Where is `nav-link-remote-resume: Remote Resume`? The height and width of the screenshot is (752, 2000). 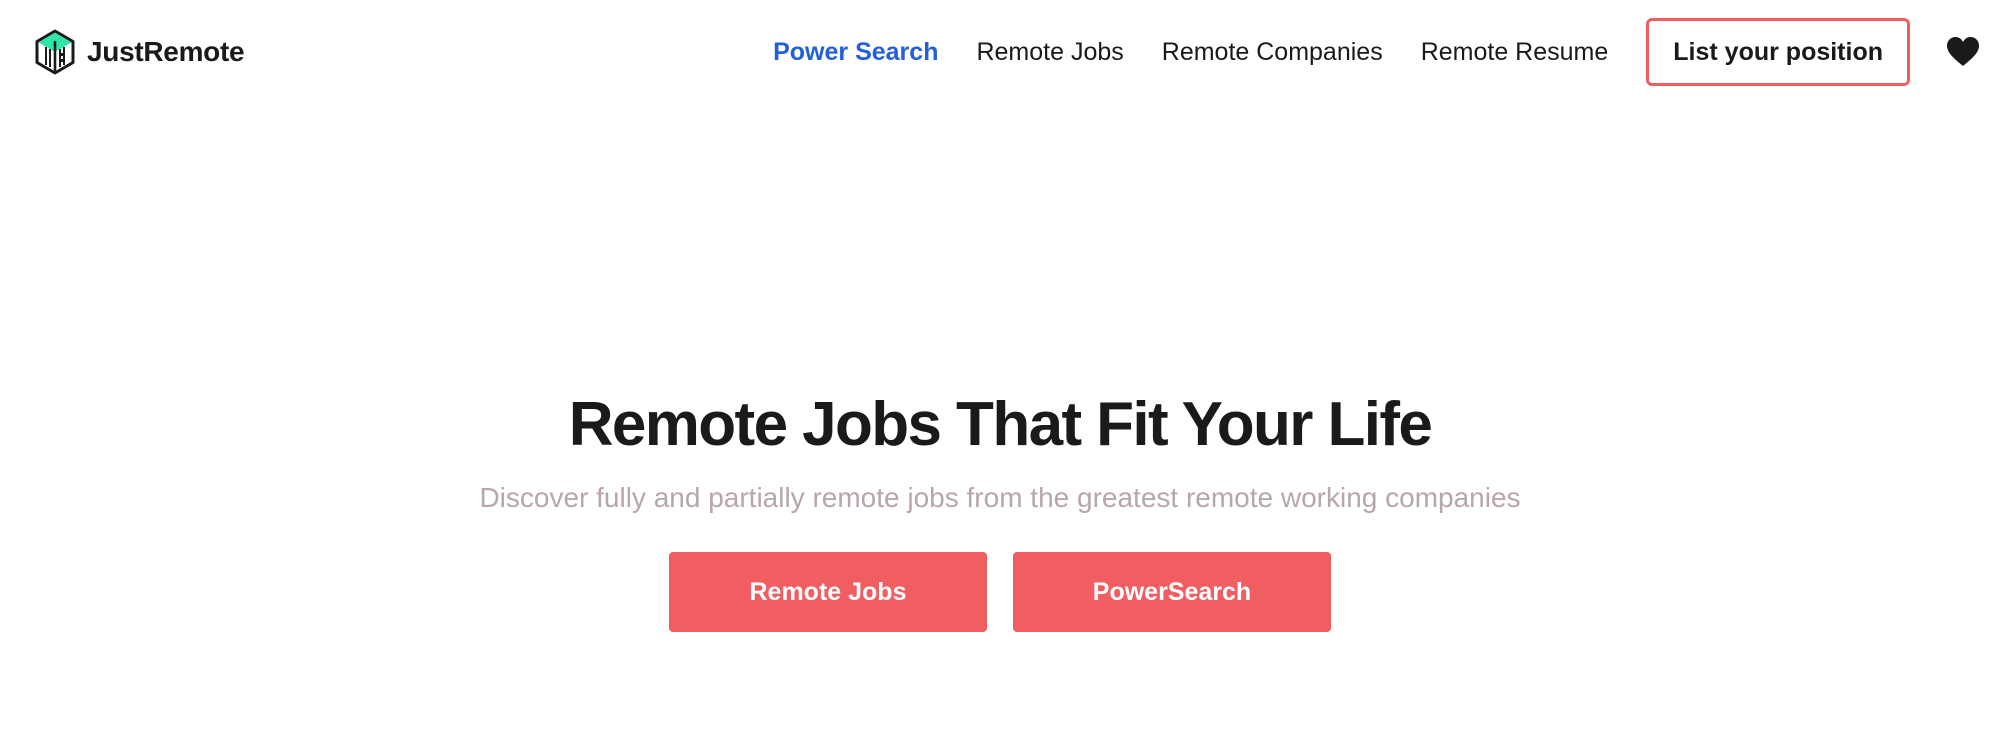 nav-link-remote-resume: Remote Resume is located at coordinates (1515, 52).